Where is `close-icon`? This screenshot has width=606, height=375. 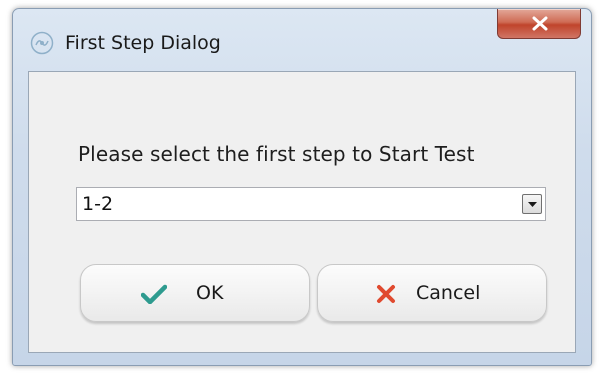 close-icon is located at coordinates (540, 23).